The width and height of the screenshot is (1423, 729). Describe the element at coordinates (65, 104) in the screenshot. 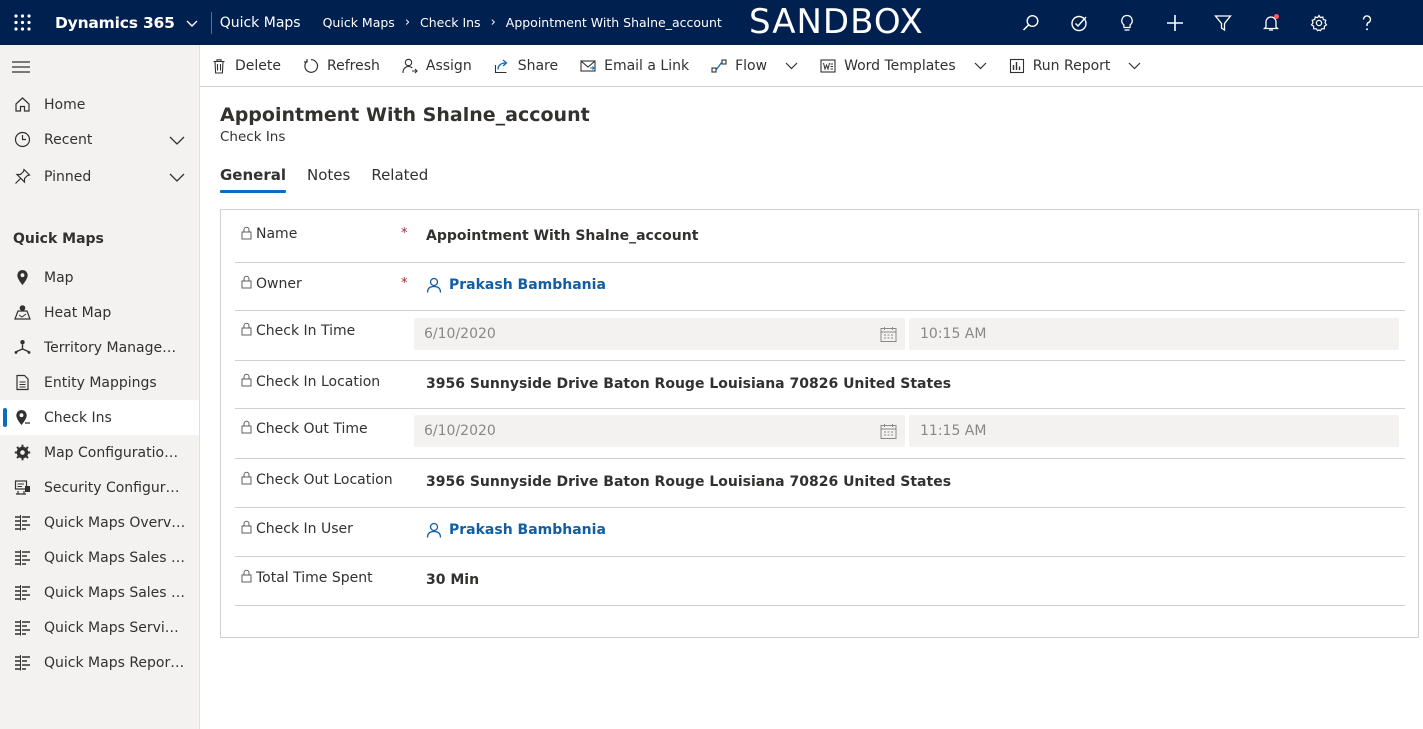

I see `sidebar-item-label: Home` at that location.